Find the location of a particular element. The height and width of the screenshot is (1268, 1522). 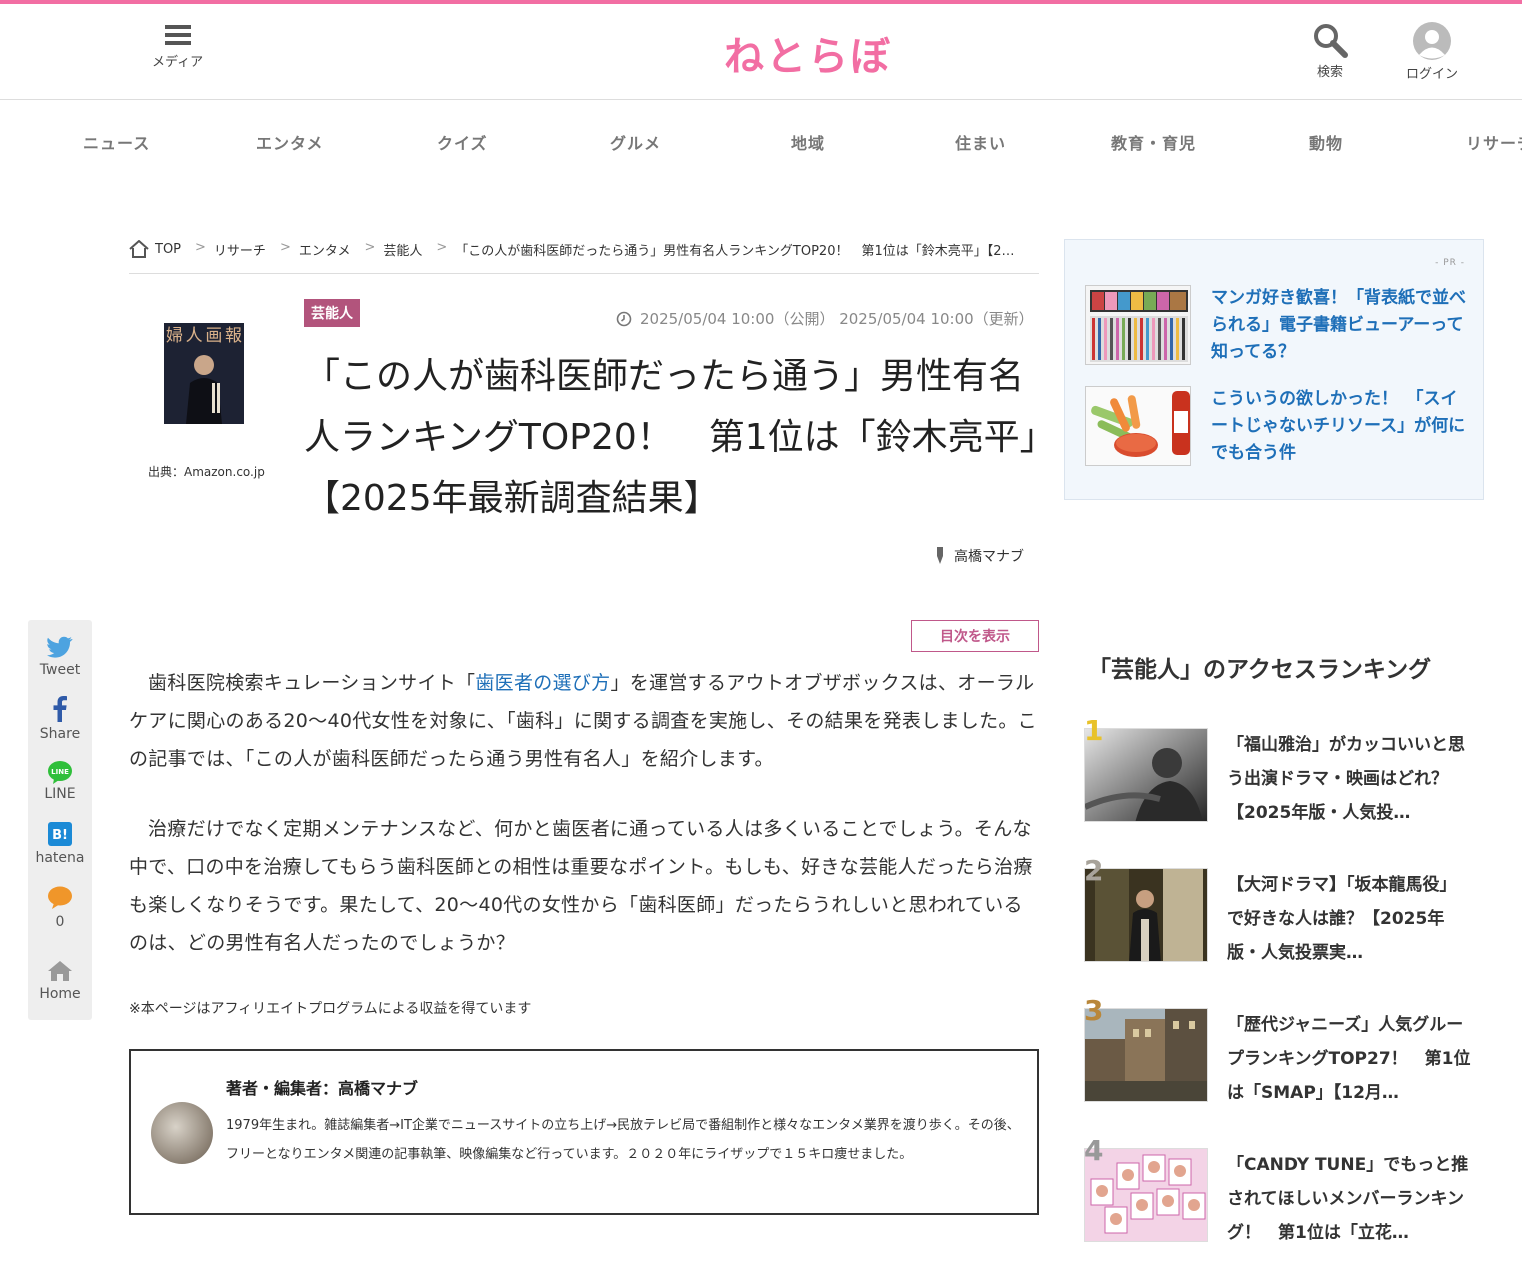

menu-label: メディア is located at coordinates (178, 62).